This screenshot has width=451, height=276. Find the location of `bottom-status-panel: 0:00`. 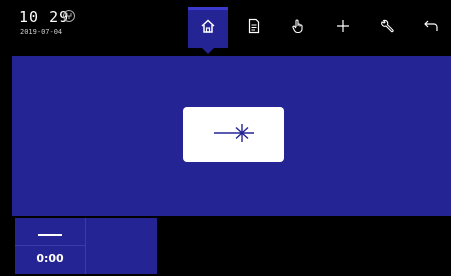

bottom-status-panel: 0:00 is located at coordinates (86, 246).